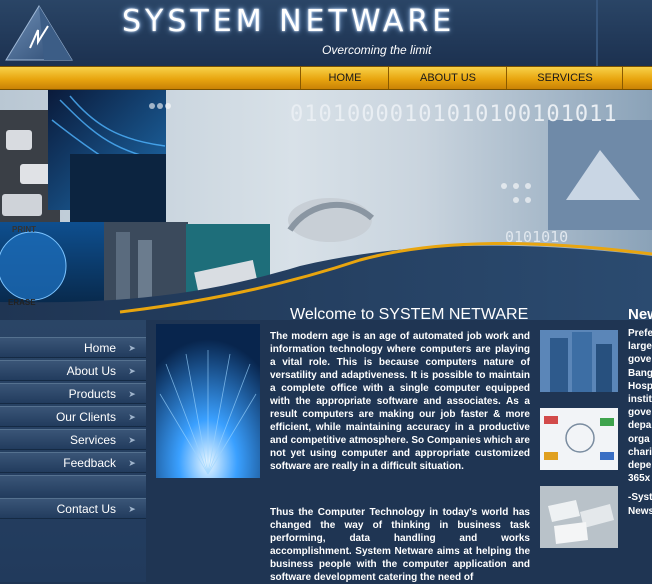  I want to click on site-header: SYSTEM NETWARE Overcoming the limit, so click(326, 33).